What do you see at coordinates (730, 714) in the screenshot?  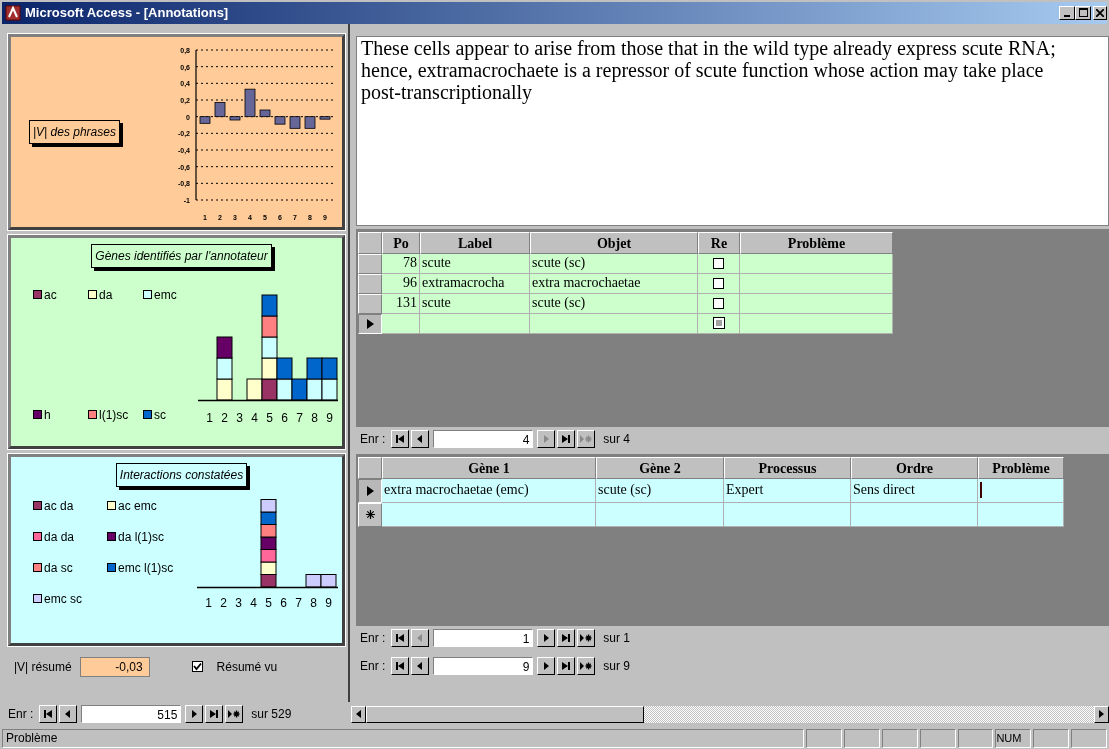 I see `horizontal-scrollbar` at bounding box center [730, 714].